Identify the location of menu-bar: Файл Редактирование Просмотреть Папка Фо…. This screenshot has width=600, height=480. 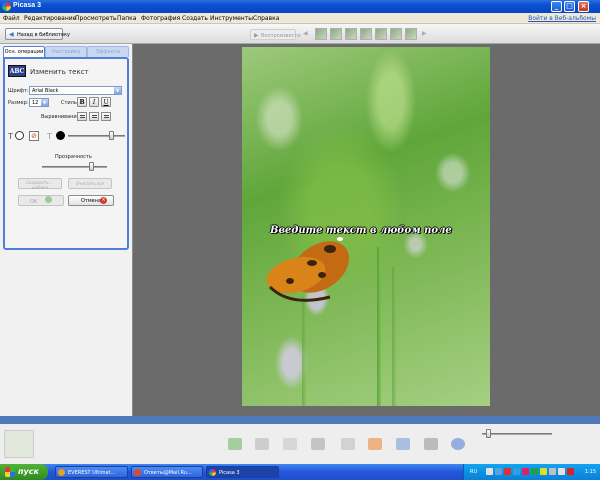
(300, 18).